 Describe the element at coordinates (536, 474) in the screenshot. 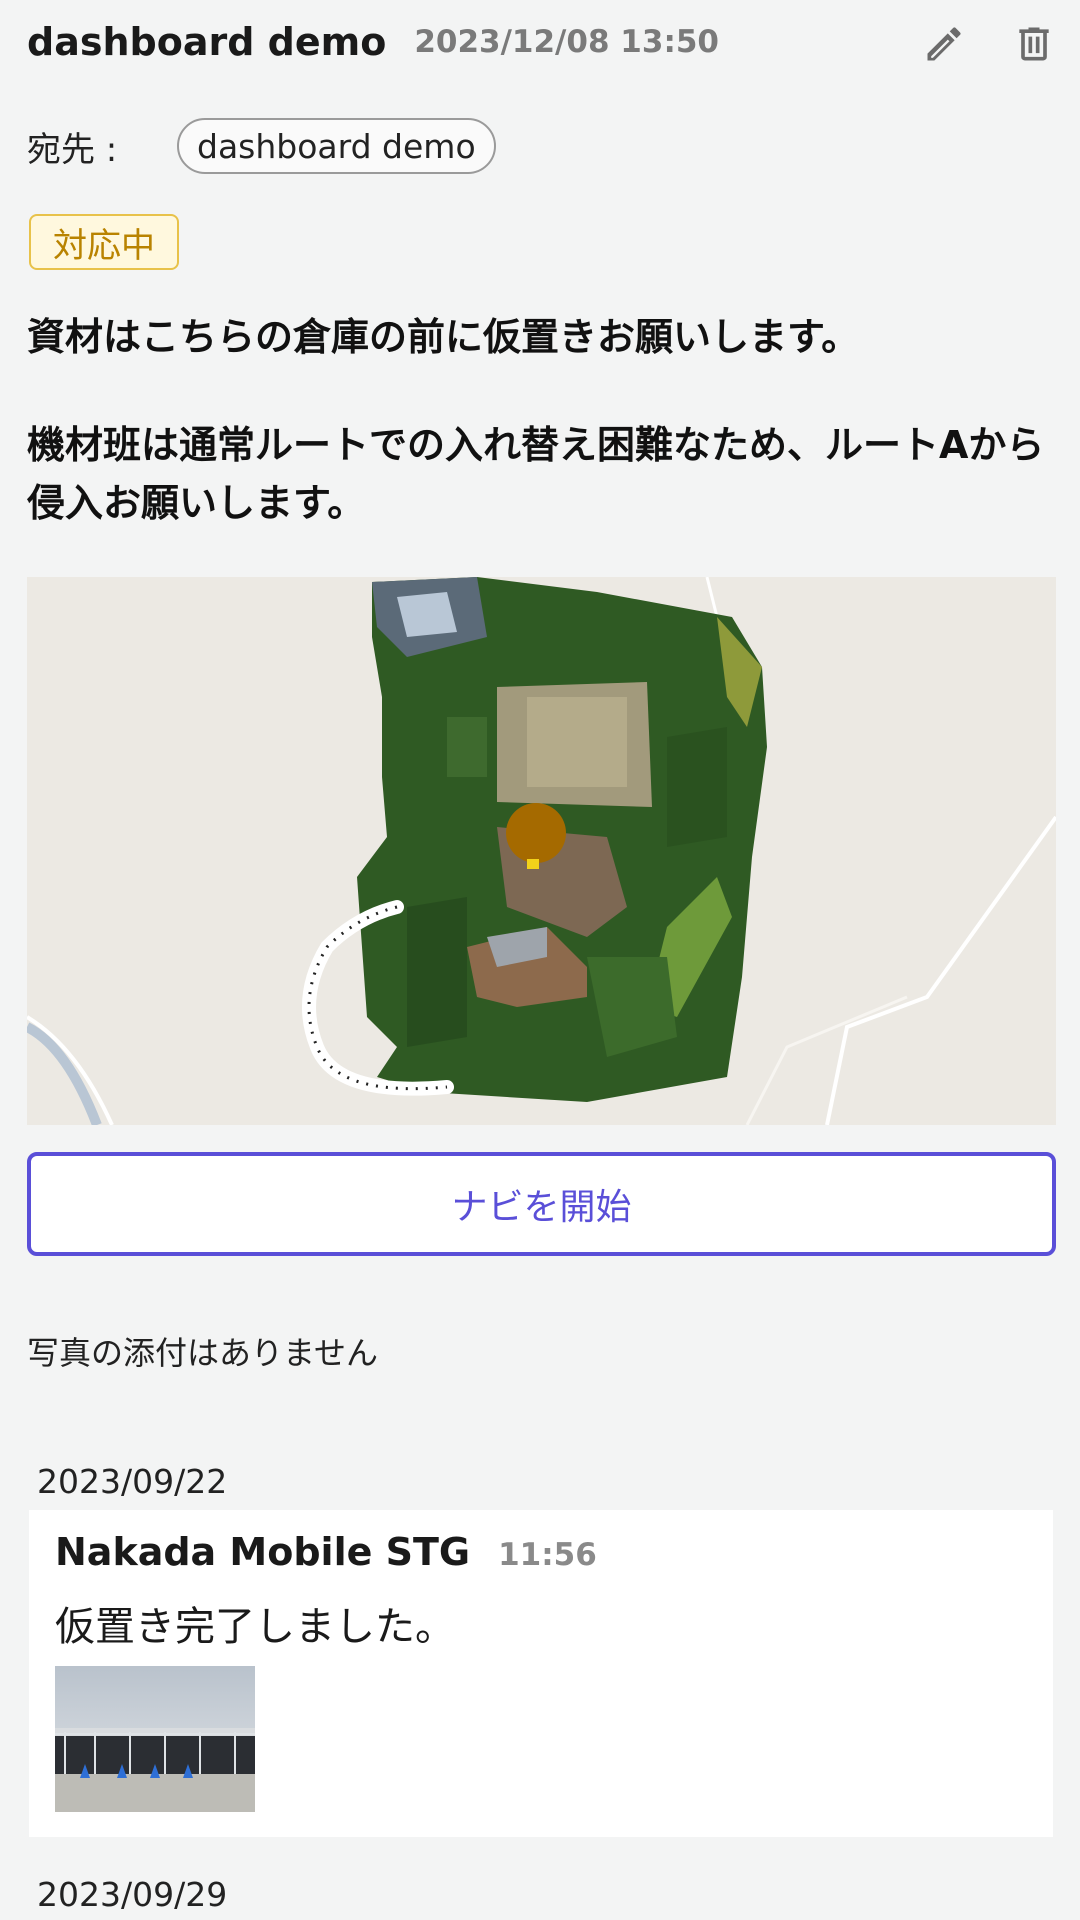

I see `message-line-2: 機材班は通常ルートでの入れ替え困難なため、ルートAから侵入お願いします。` at that location.